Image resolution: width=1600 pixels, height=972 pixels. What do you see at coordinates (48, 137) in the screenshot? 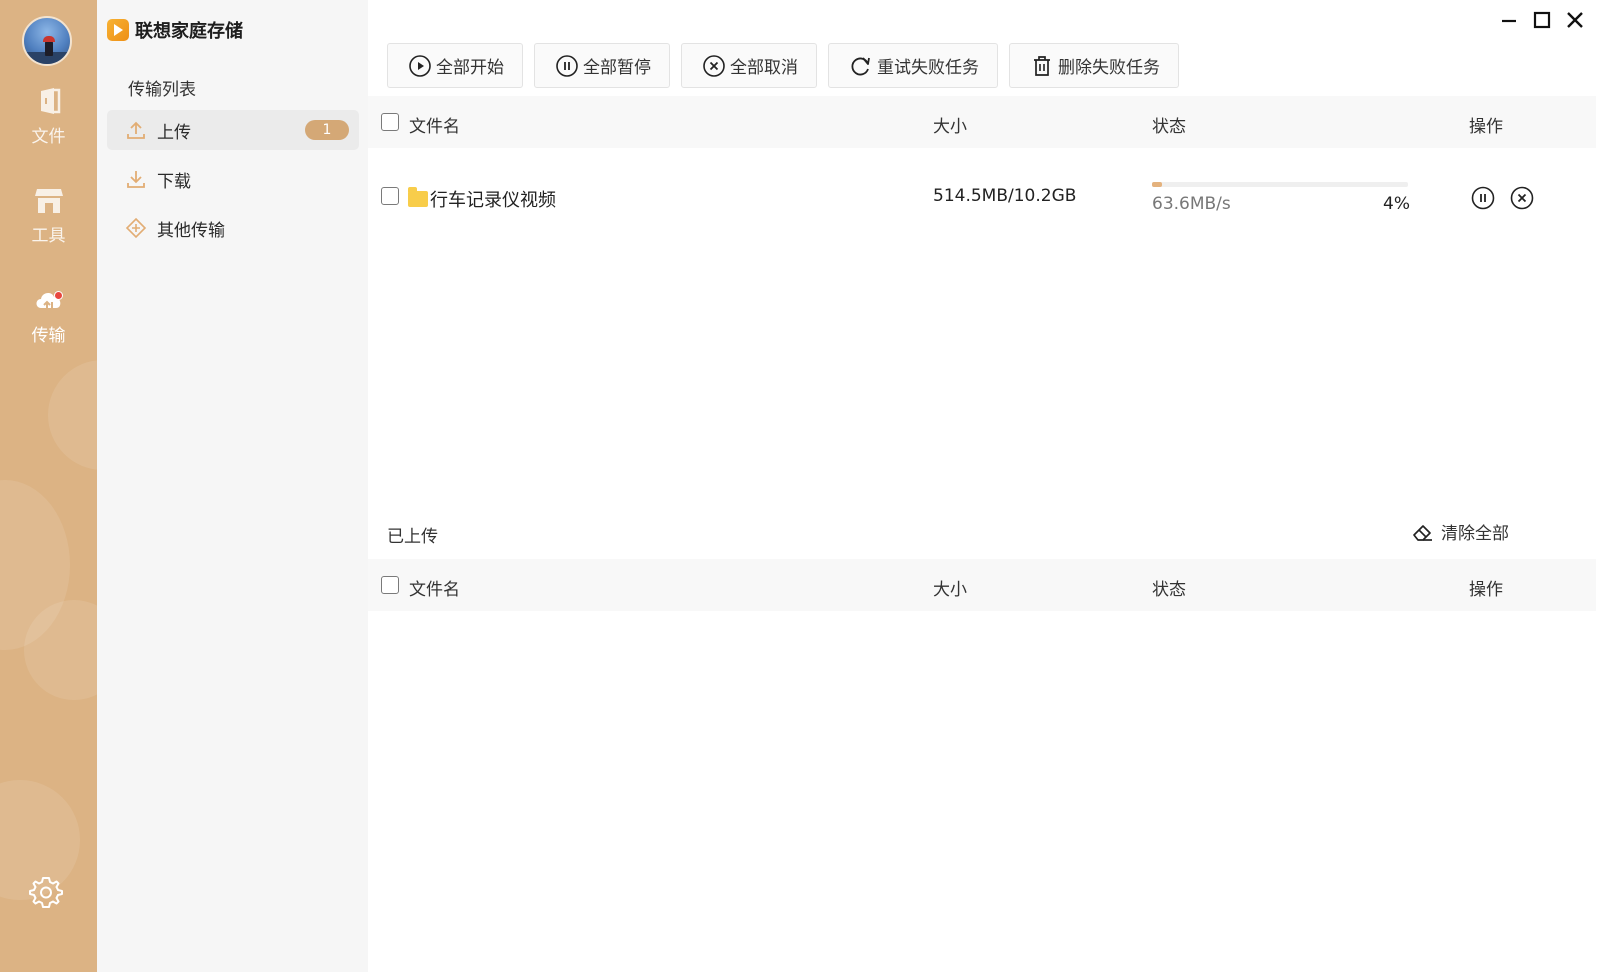
I see `rail-item-label: 文件` at bounding box center [48, 137].